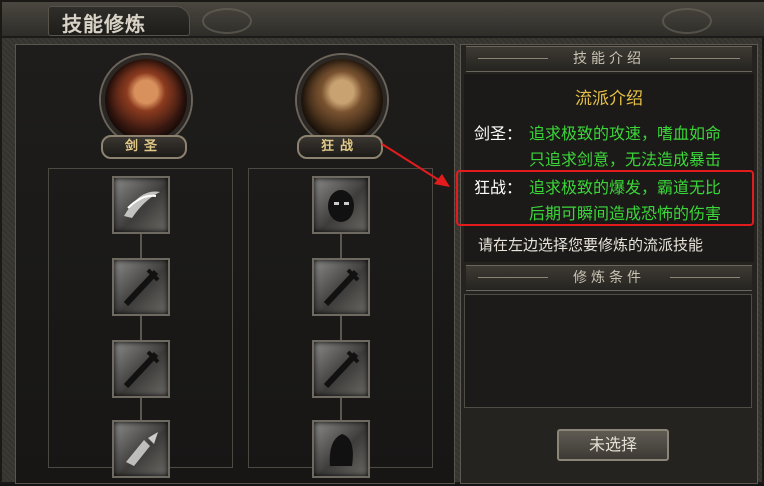  What do you see at coordinates (144, 147) in the screenshot?
I see `class-label-jiansheng: 剑圣` at bounding box center [144, 147].